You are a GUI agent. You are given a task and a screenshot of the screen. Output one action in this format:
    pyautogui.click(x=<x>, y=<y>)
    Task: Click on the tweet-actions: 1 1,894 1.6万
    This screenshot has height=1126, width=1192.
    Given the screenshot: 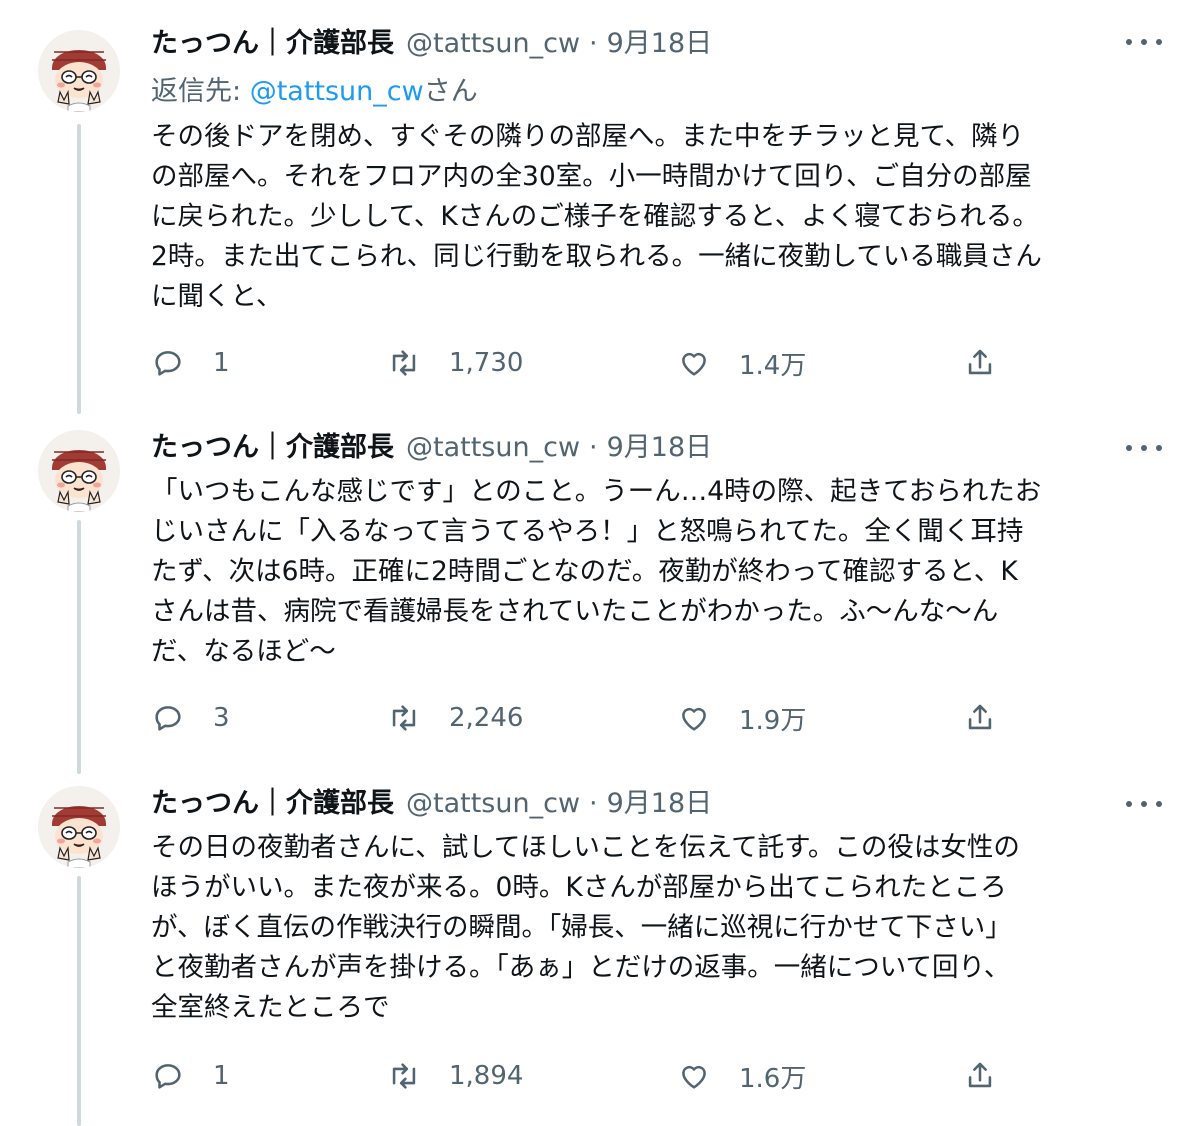 What is the action you would take?
    pyautogui.click(x=671, y=1076)
    